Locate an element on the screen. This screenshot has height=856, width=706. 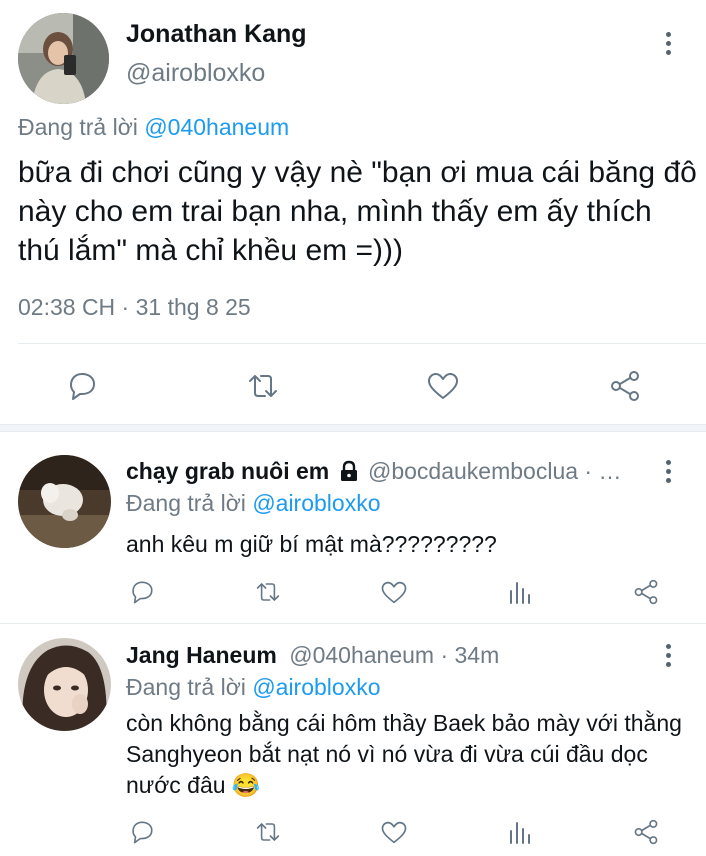
main-author-name: Jonathan Kang is located at coordinates (216, 34).